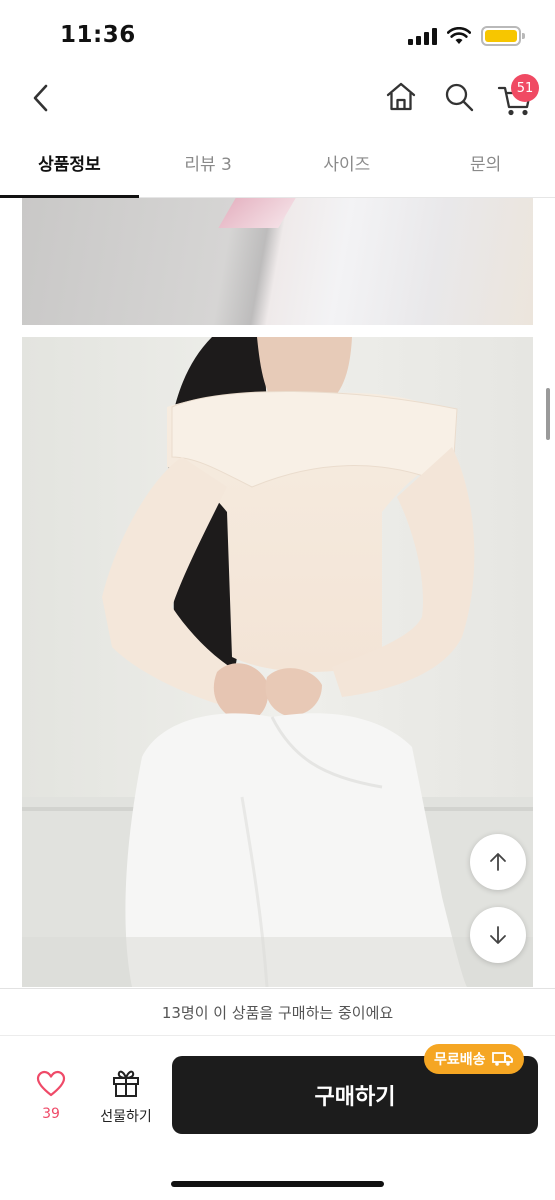 The height and width of the screenshot is (1200, 555). I want to click on like-button: 39, so click(51, 1096).